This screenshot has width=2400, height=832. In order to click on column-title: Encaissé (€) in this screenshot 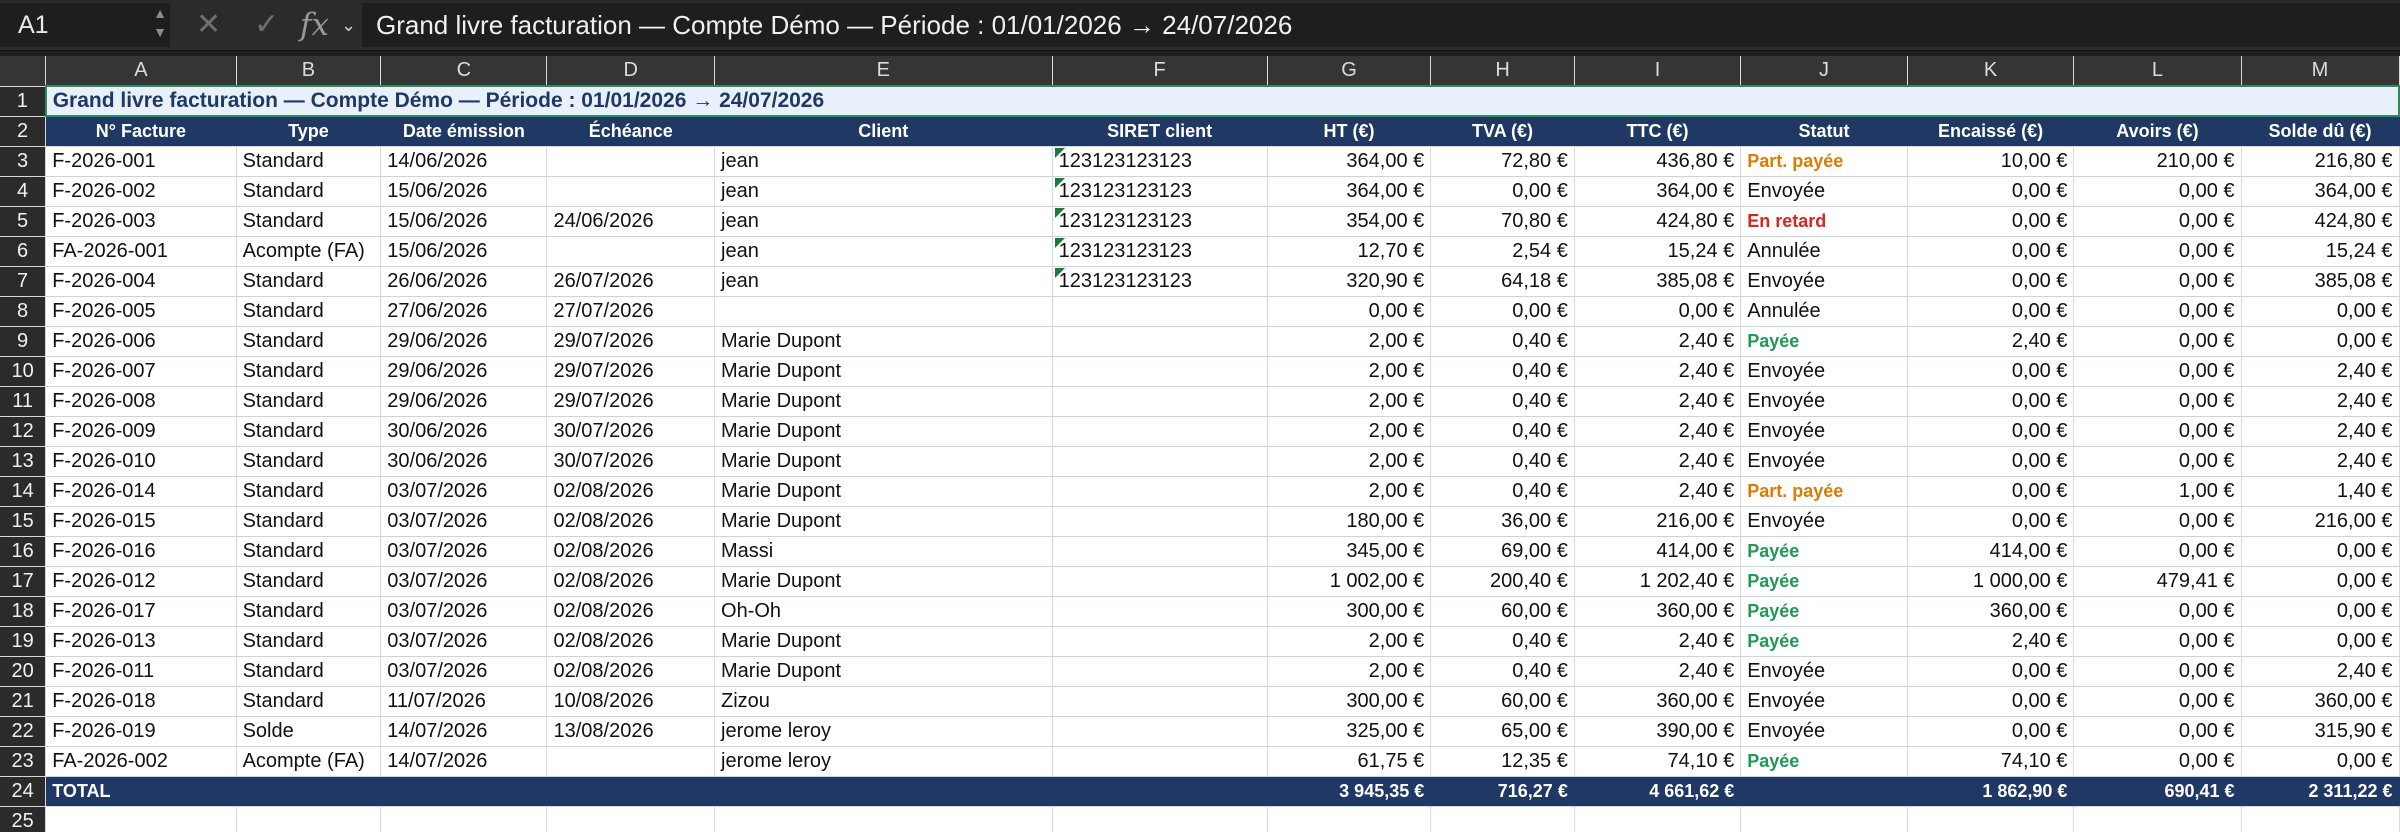, I will do `click(1991, 131)`.